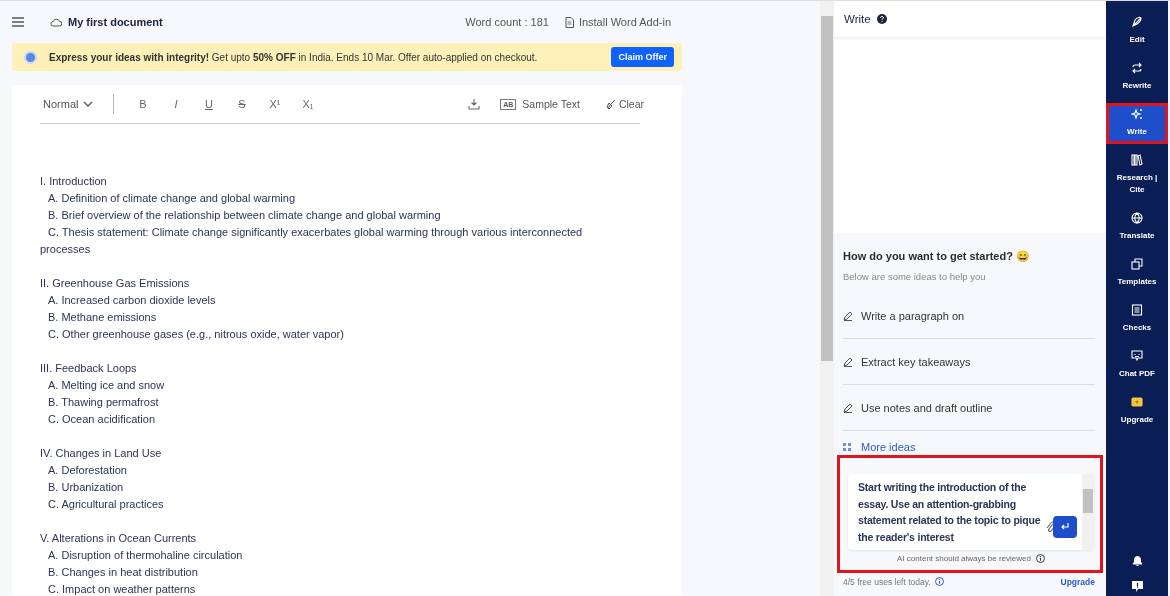 This screenshot has width=1170, height=596. What do you see at coordinates (1077, 581) in the screenshot?
I see `upgrade-link: Upgrade` at bounding box center [1077, 581].